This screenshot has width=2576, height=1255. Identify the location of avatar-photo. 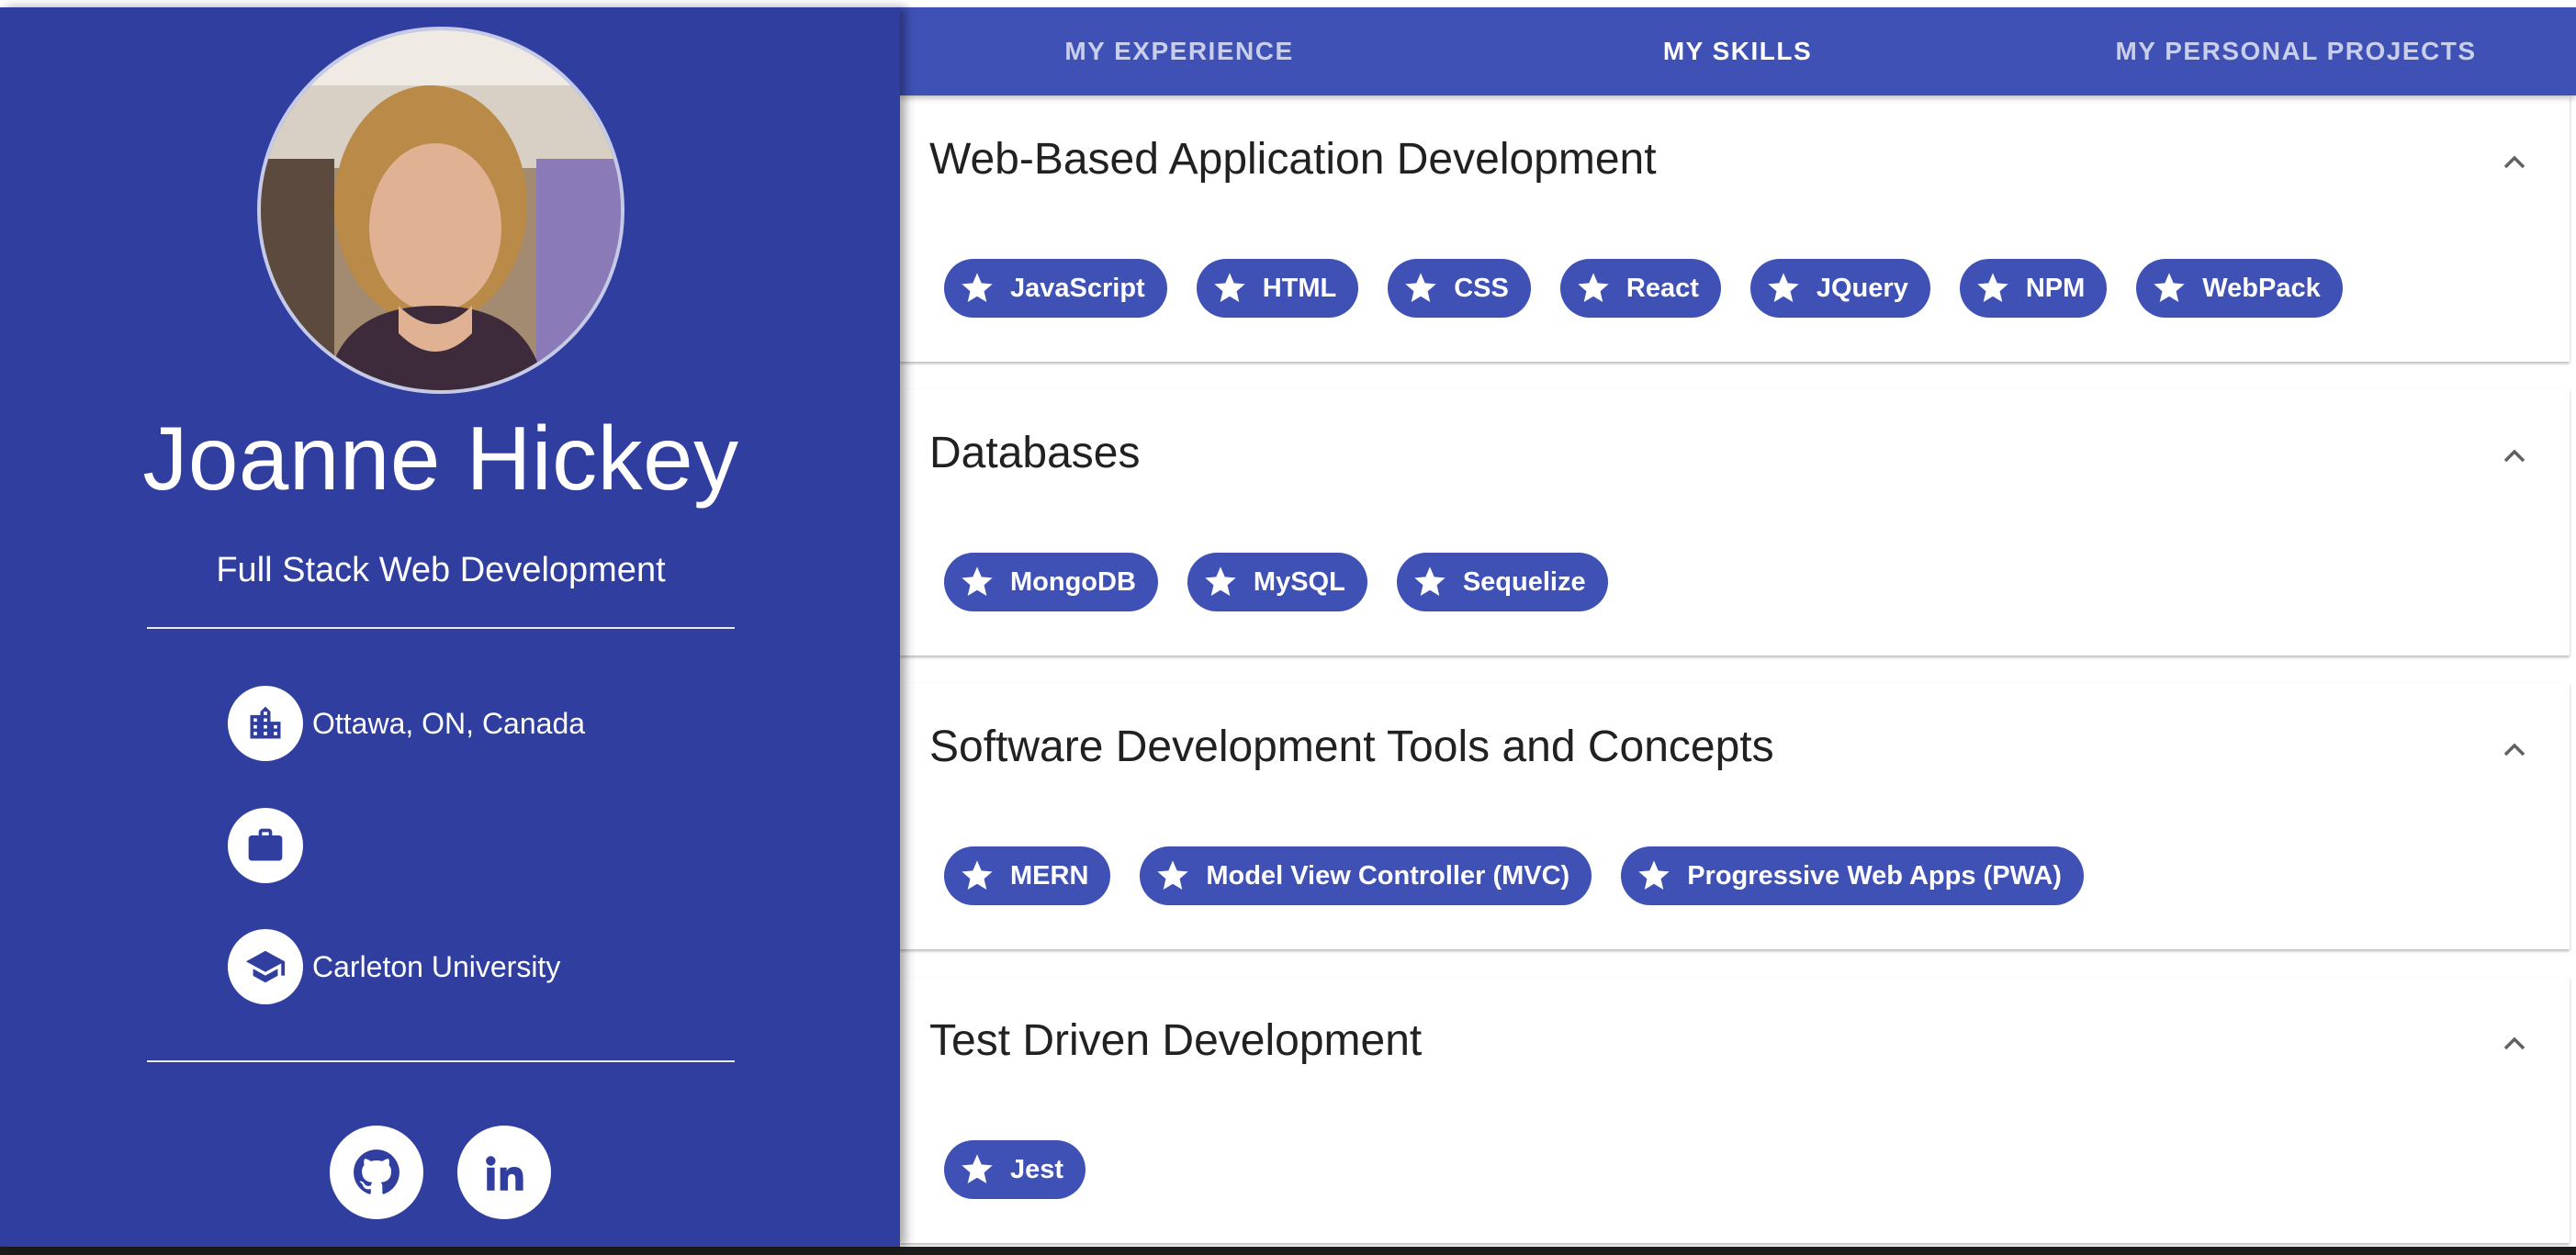
(441, 210).